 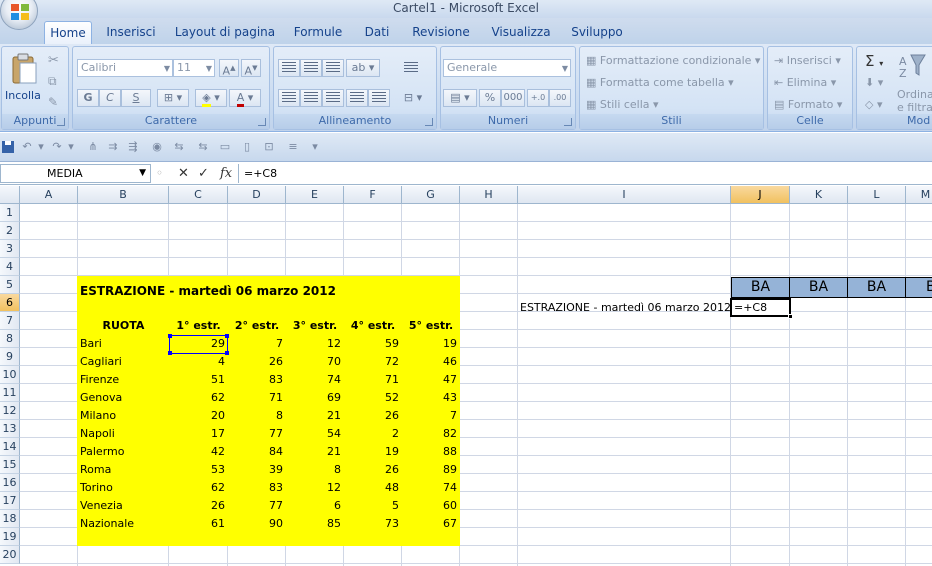 I want to click on ruota-napoli: Napoli, so click(x=97, y=434).